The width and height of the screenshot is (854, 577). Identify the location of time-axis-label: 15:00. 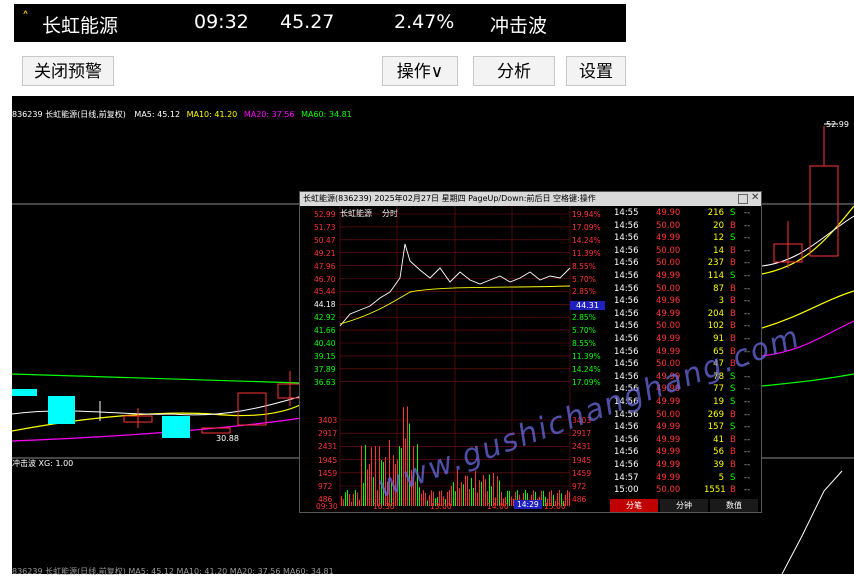
(555, 506).